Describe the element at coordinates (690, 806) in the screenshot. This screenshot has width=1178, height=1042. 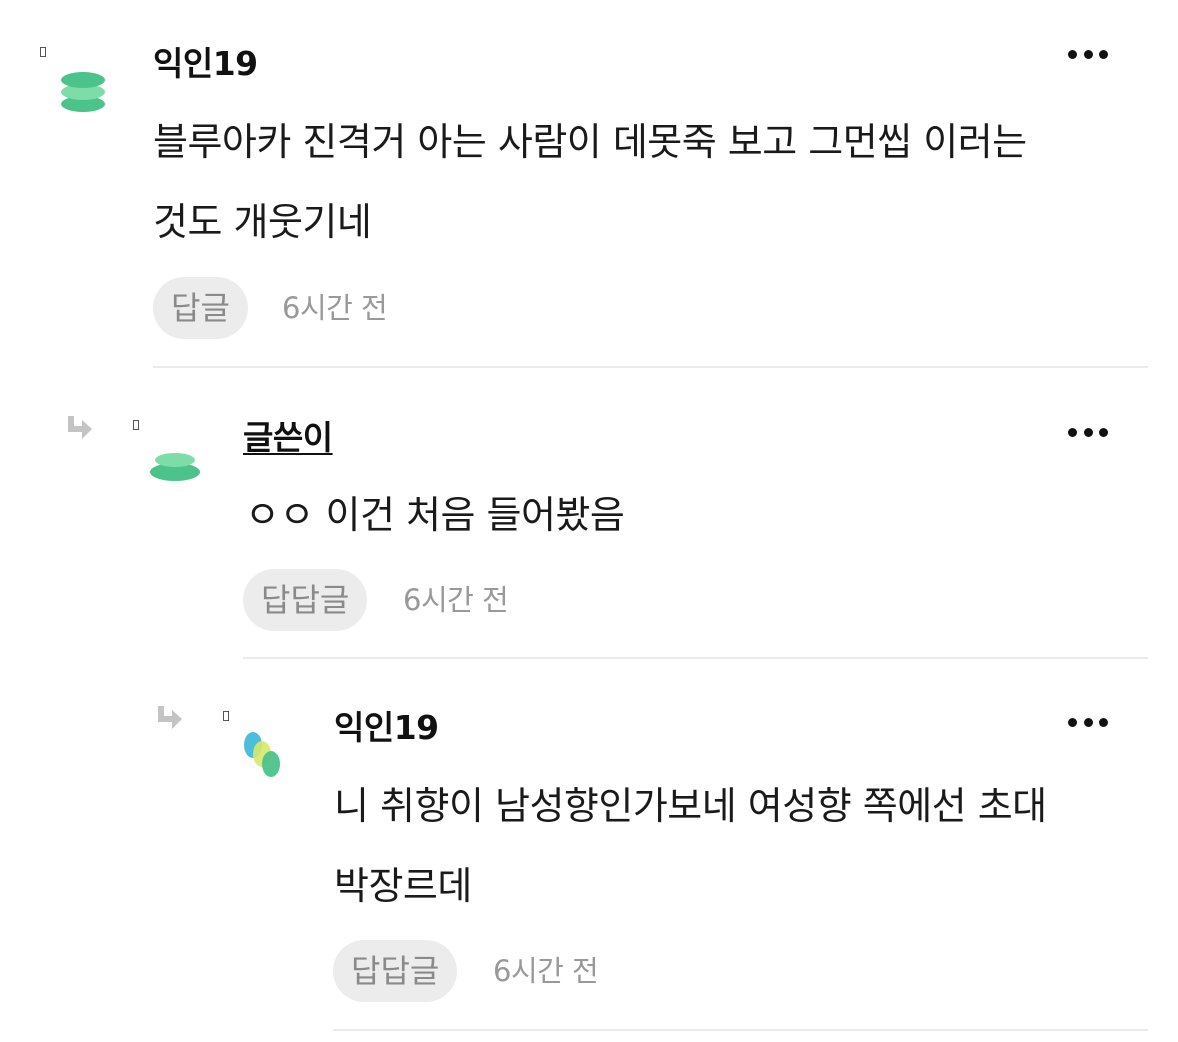
I see `comment-text-line: 니 취향이 남성향인가보네 여성향 쪽에선 초대` at that location.